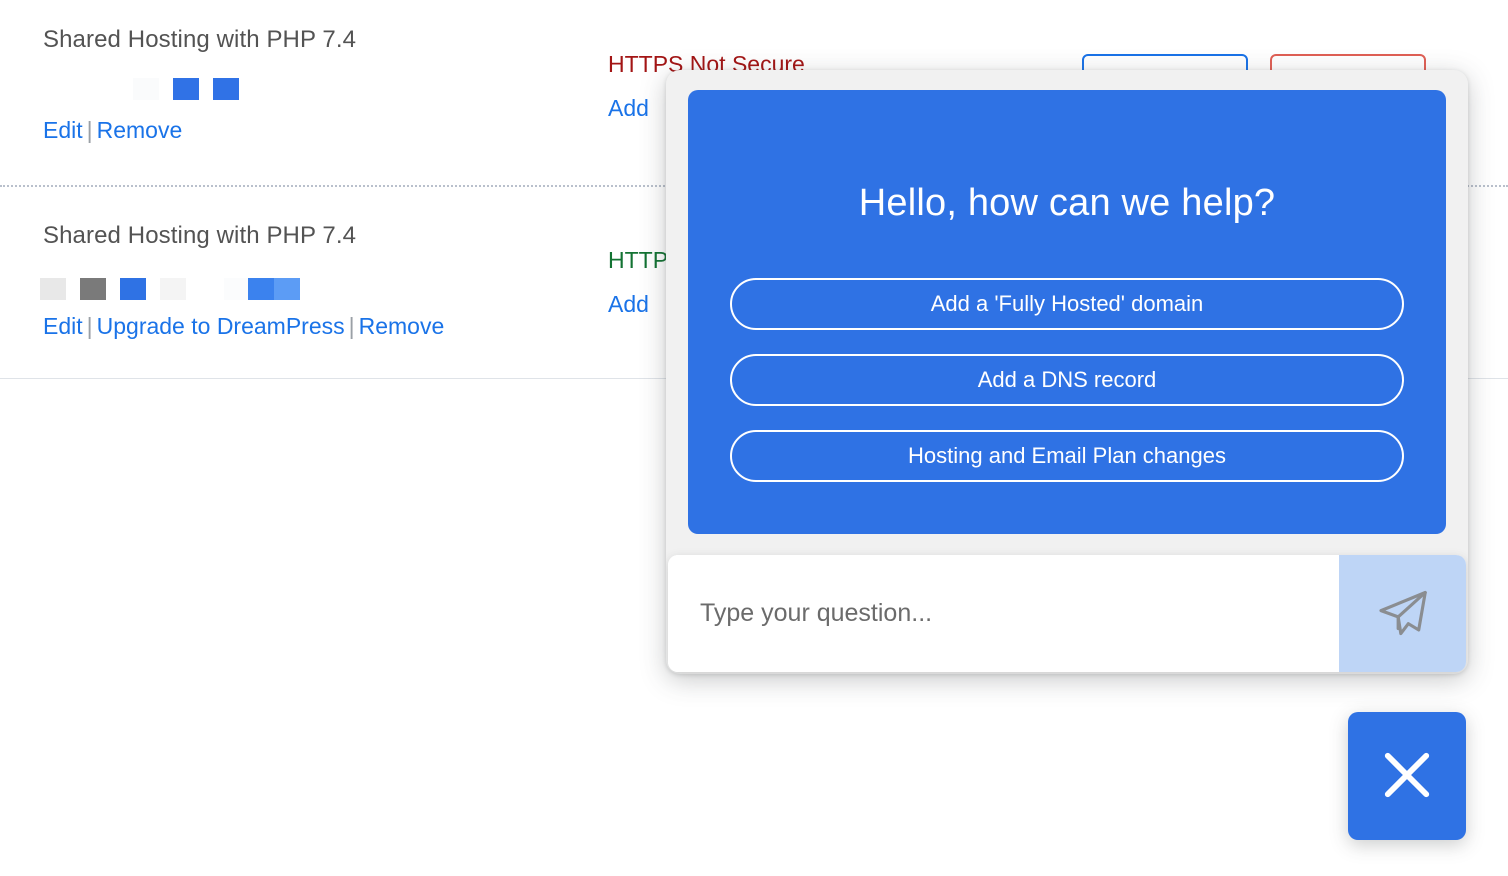  Describe the element at coordinates (1067, 456) in the screenshot. I see `quick-reply-hosting-email-plan-changes: Hosting and Email Plan changes` at that location.